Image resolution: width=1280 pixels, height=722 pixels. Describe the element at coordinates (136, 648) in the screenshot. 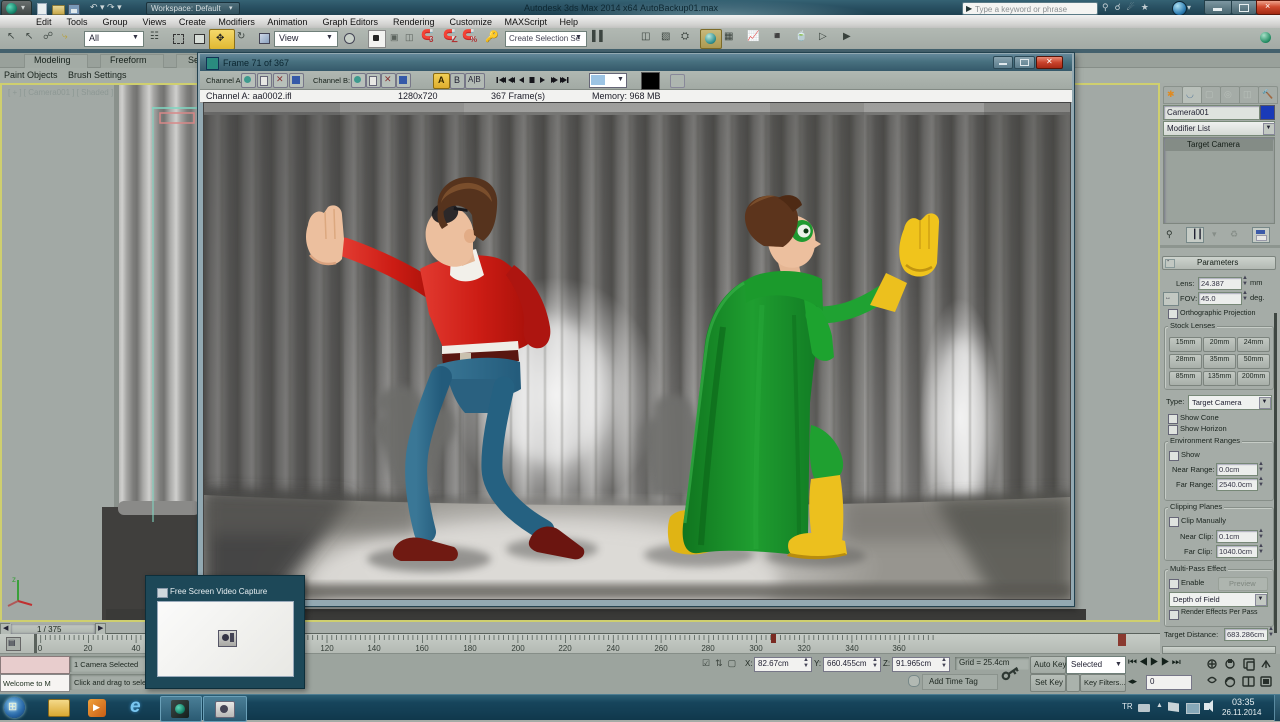

I see `svg-text: 40` at that location.